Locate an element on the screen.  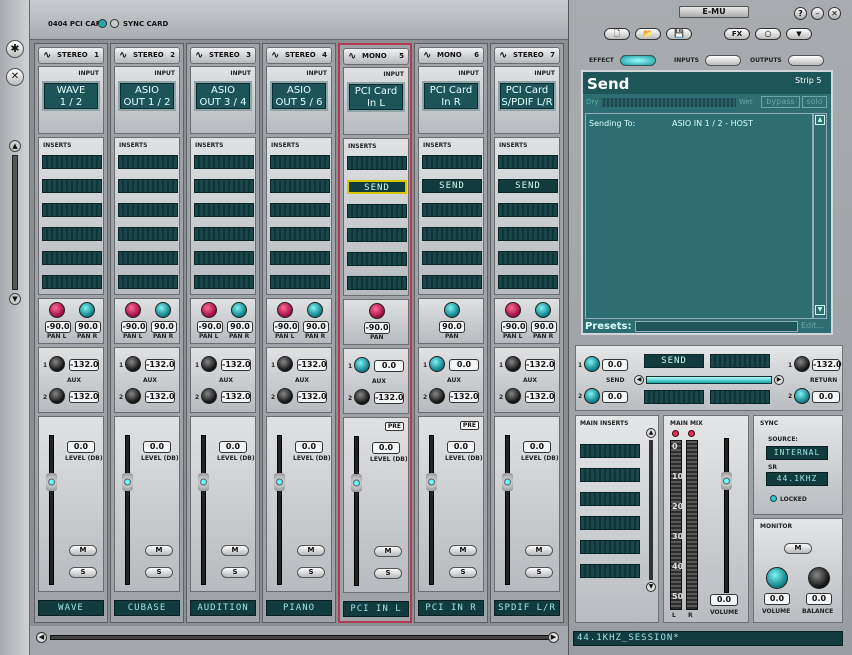
vertical-scrollbar is located at coordinates (15, 222).